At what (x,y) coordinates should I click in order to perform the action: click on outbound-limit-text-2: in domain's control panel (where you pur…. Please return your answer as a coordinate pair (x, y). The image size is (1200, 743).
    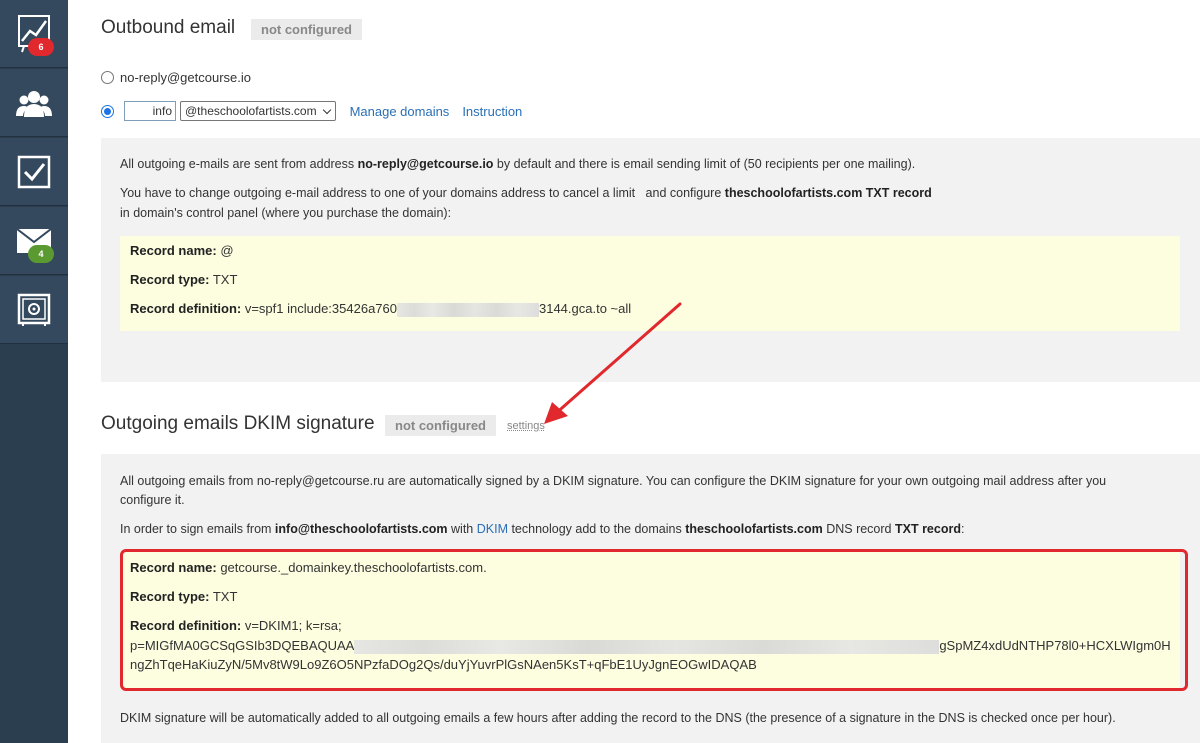
    Looking at the image, I should click on (286, 213).